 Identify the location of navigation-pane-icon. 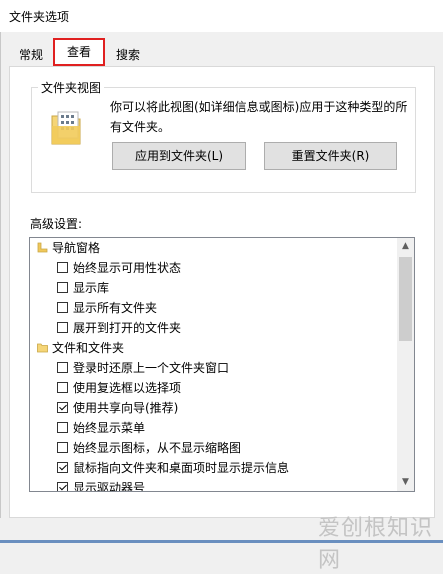
(42, 247).